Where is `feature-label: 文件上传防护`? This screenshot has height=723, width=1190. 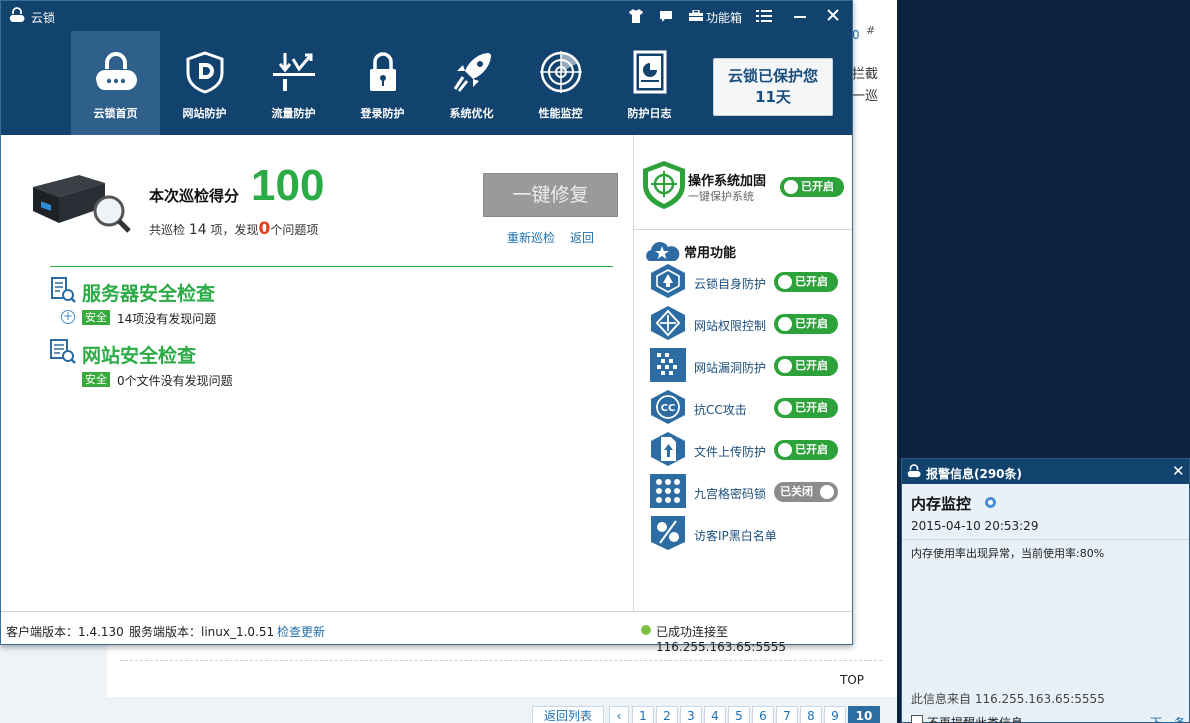
feature-label: 文件上传防护 is located at coordinates (730, 452).